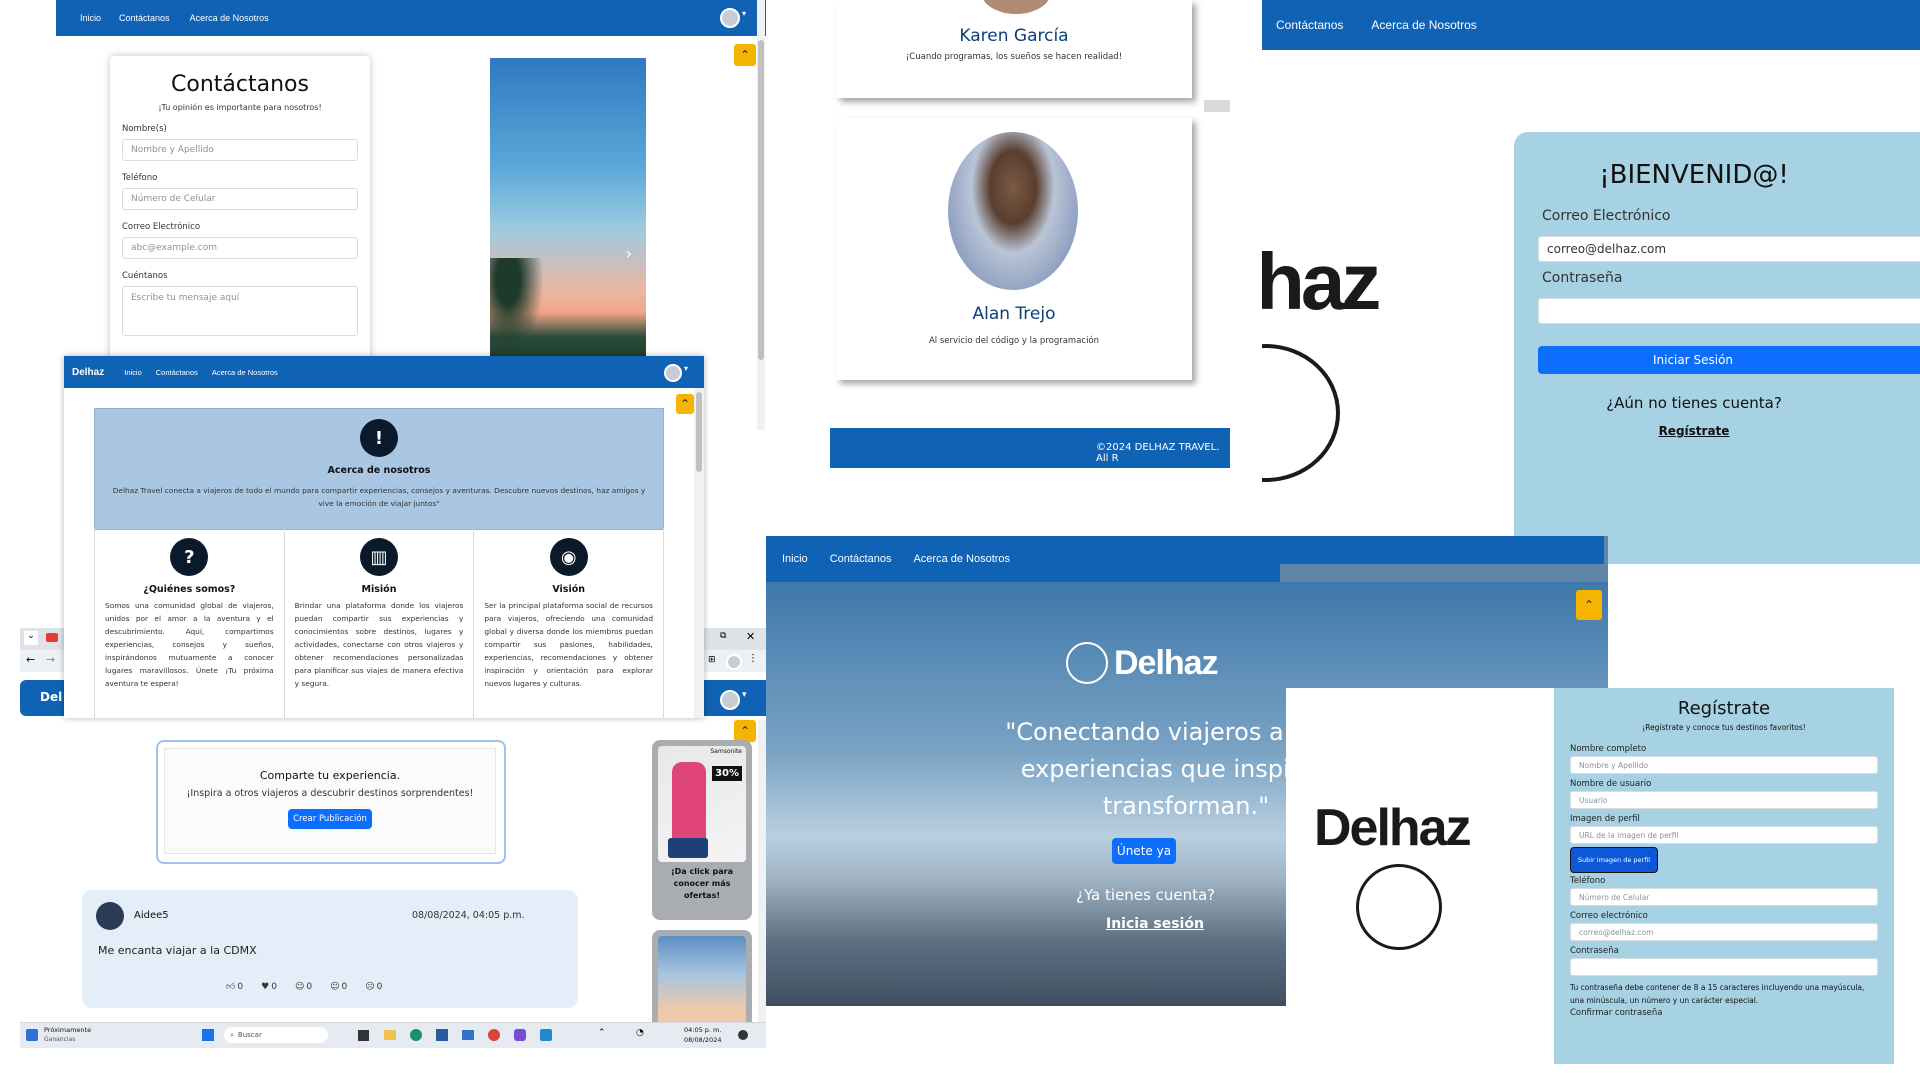  What do you see at coordinates (468, 1035) in the screenshot?
I see `mail-icon` at bounding box center [468, 1035].